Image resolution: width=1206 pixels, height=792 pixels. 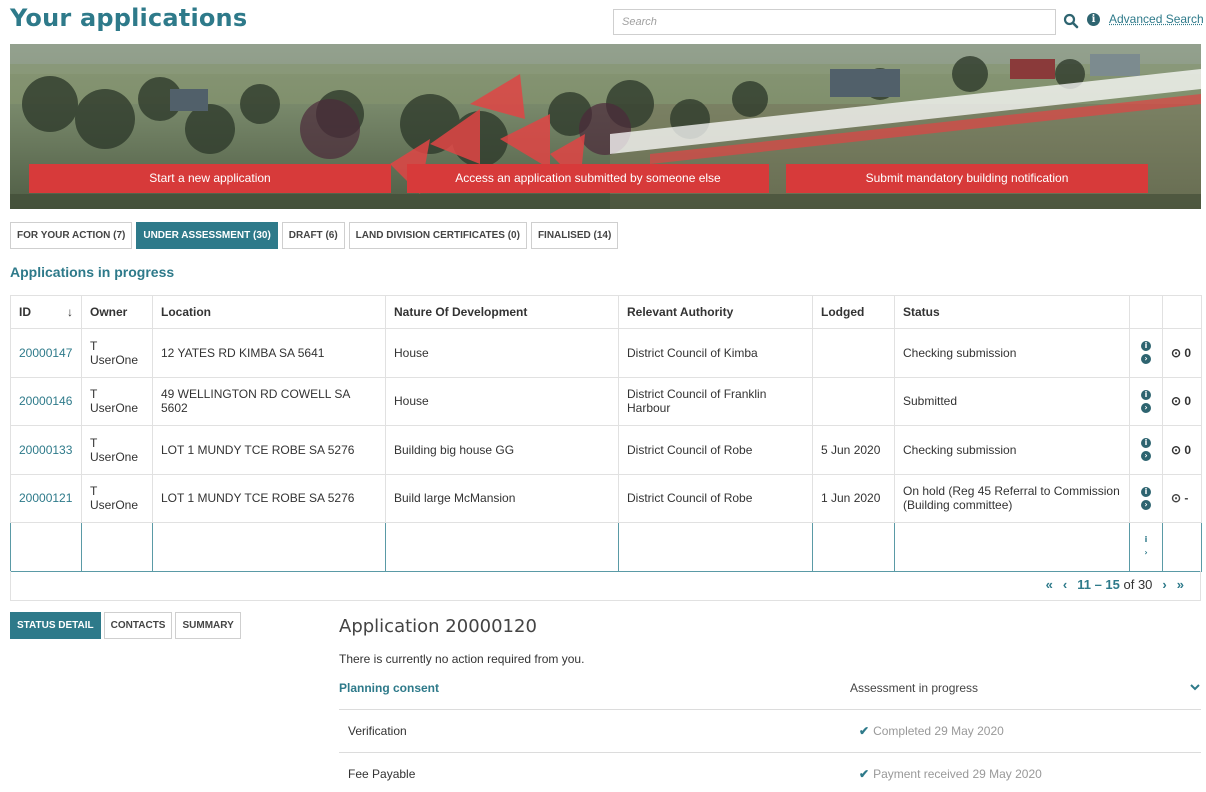 I want to click on advanced-search-link: Advanced Search, so click(x=1156, y=19).